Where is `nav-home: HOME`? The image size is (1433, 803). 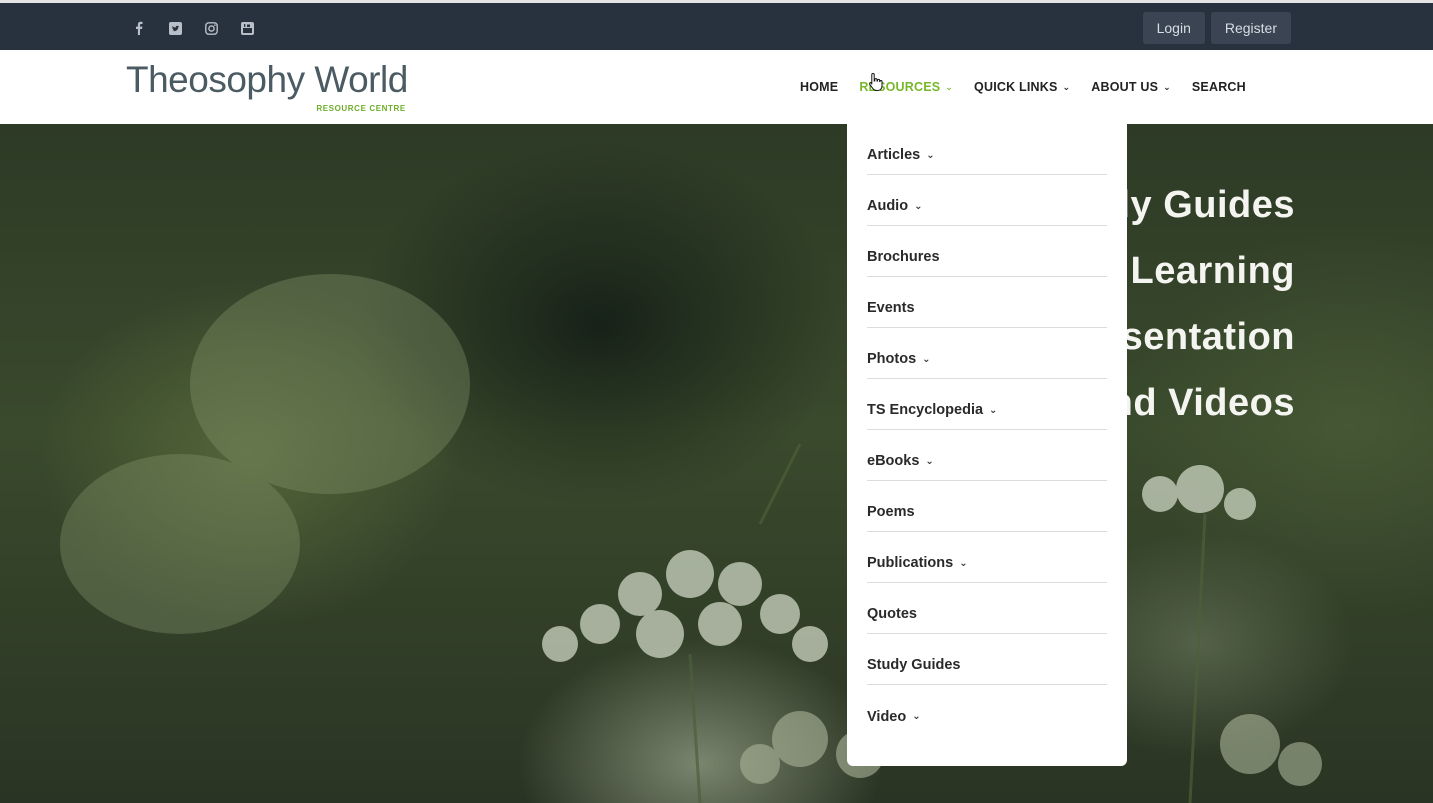 nav-home: HOME is located at coordinates (819, 87).